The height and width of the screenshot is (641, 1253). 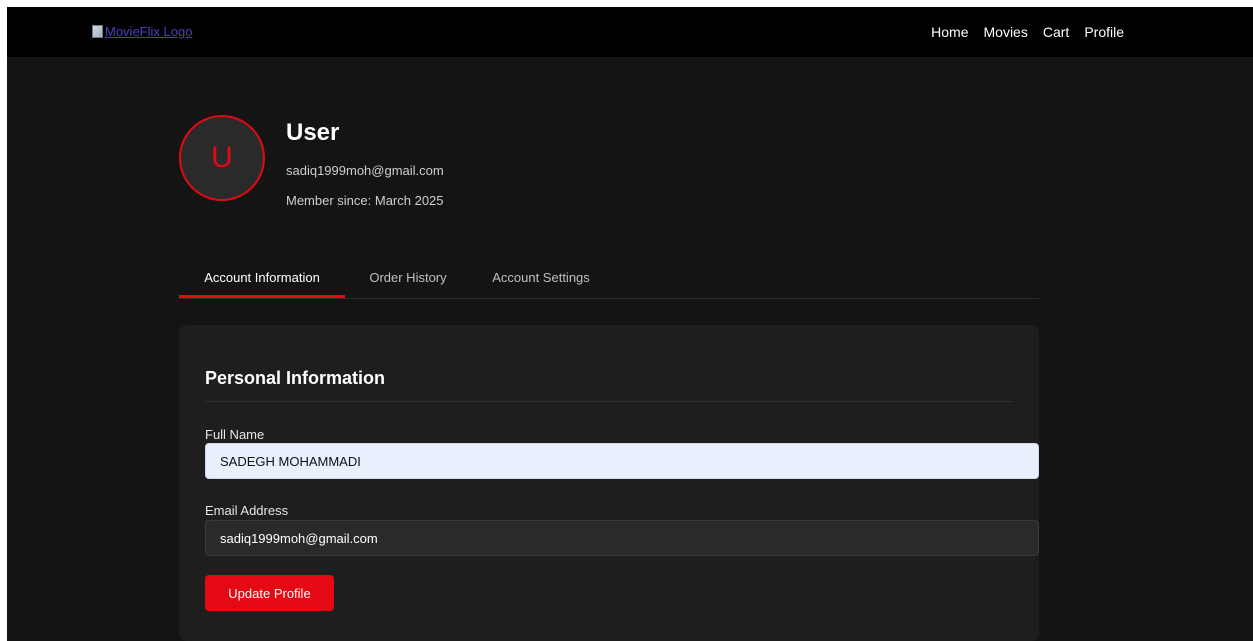 I want to click on member-since: Member since: March 2025, so click(x=365, y=200).